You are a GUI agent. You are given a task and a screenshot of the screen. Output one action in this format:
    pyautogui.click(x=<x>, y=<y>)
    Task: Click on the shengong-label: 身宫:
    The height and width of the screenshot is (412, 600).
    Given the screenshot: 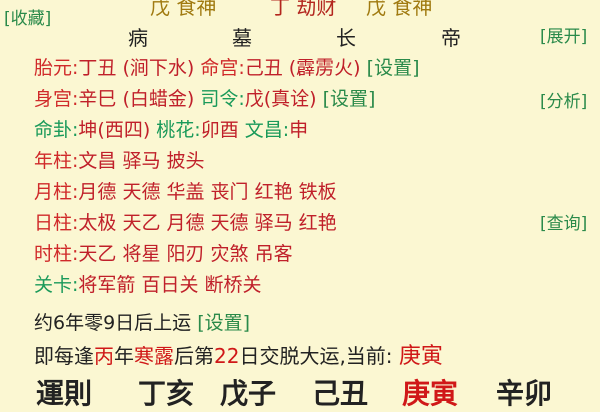 What is the action you would take?
    pyautogui.click(x=56, y=99)
    